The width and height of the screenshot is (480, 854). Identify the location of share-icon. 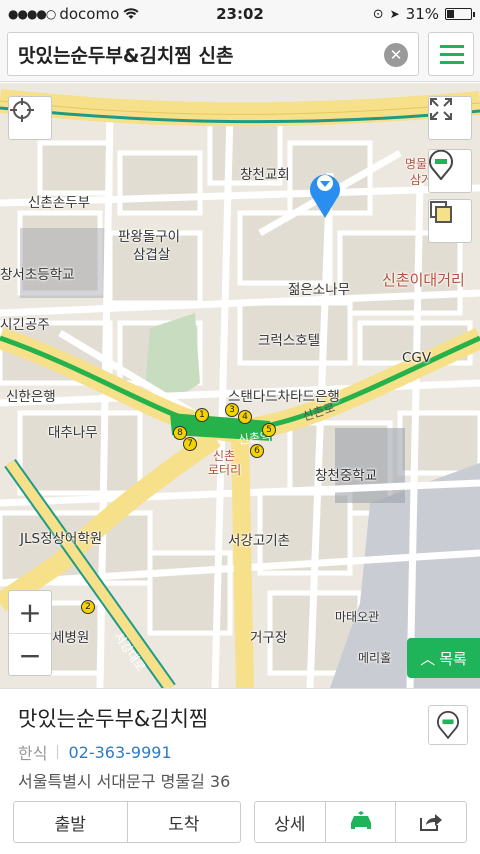
(431, 822).